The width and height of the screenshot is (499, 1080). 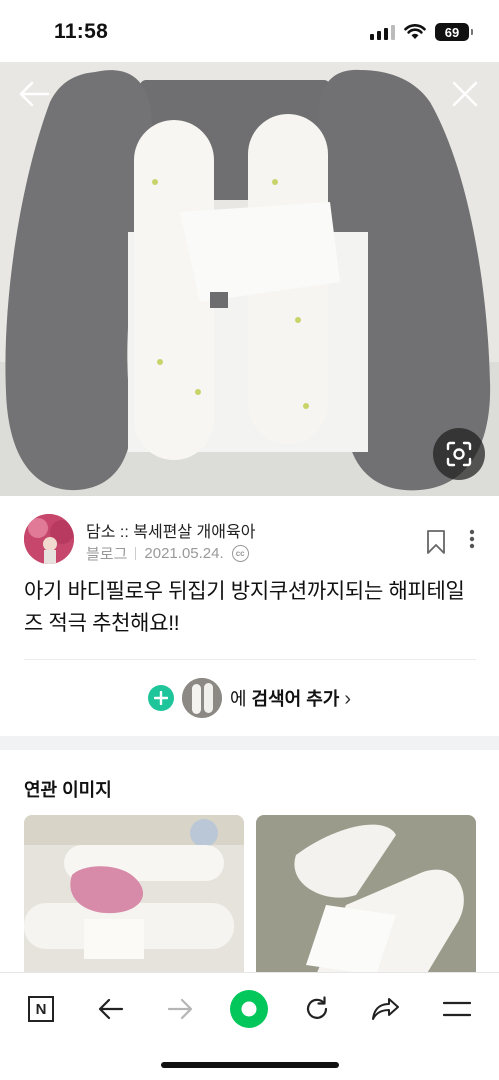 I want to click on status-icons: 69, so click(x=421, y=32).